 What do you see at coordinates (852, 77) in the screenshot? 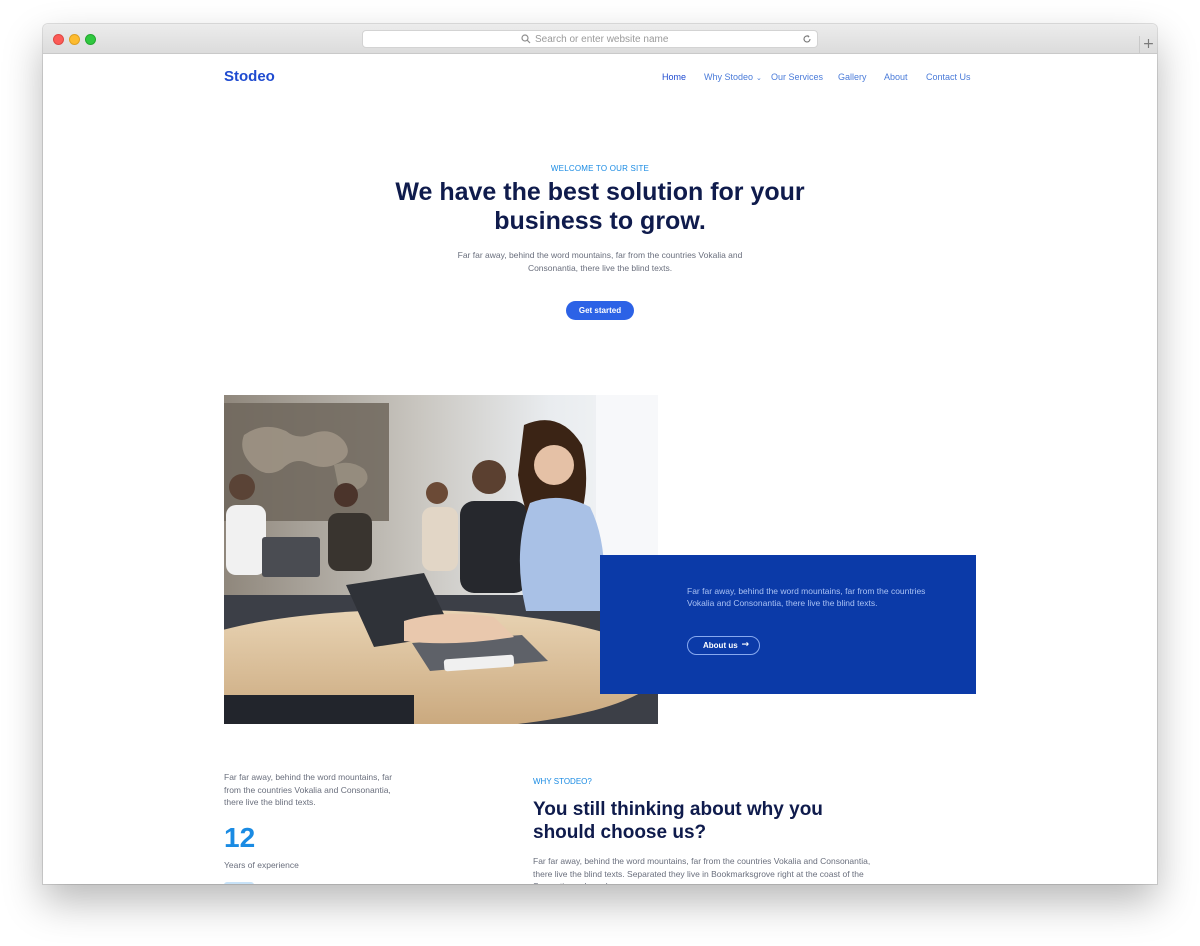
I see `nav-gallery: Gallery` at bounding box center [852, 77].